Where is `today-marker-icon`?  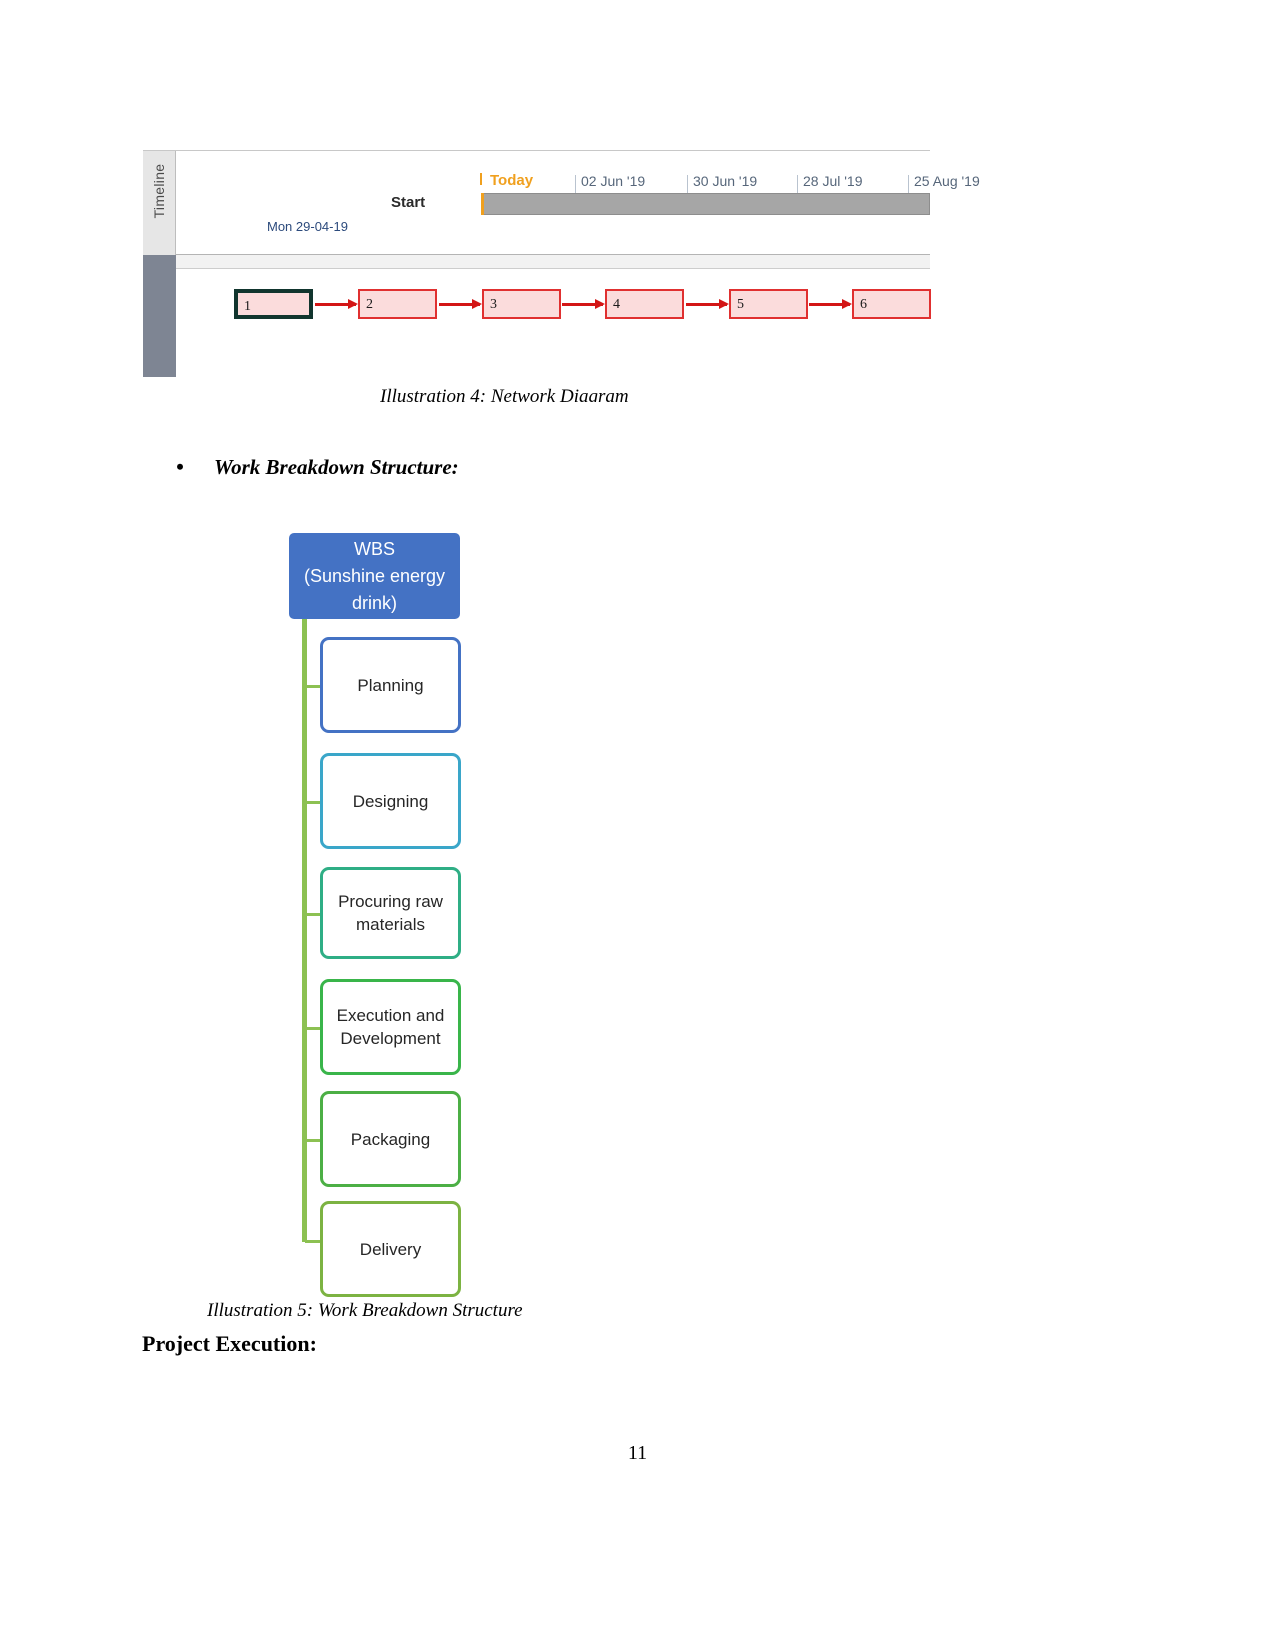
today-marker-icon is located at coordinates (481, 179).